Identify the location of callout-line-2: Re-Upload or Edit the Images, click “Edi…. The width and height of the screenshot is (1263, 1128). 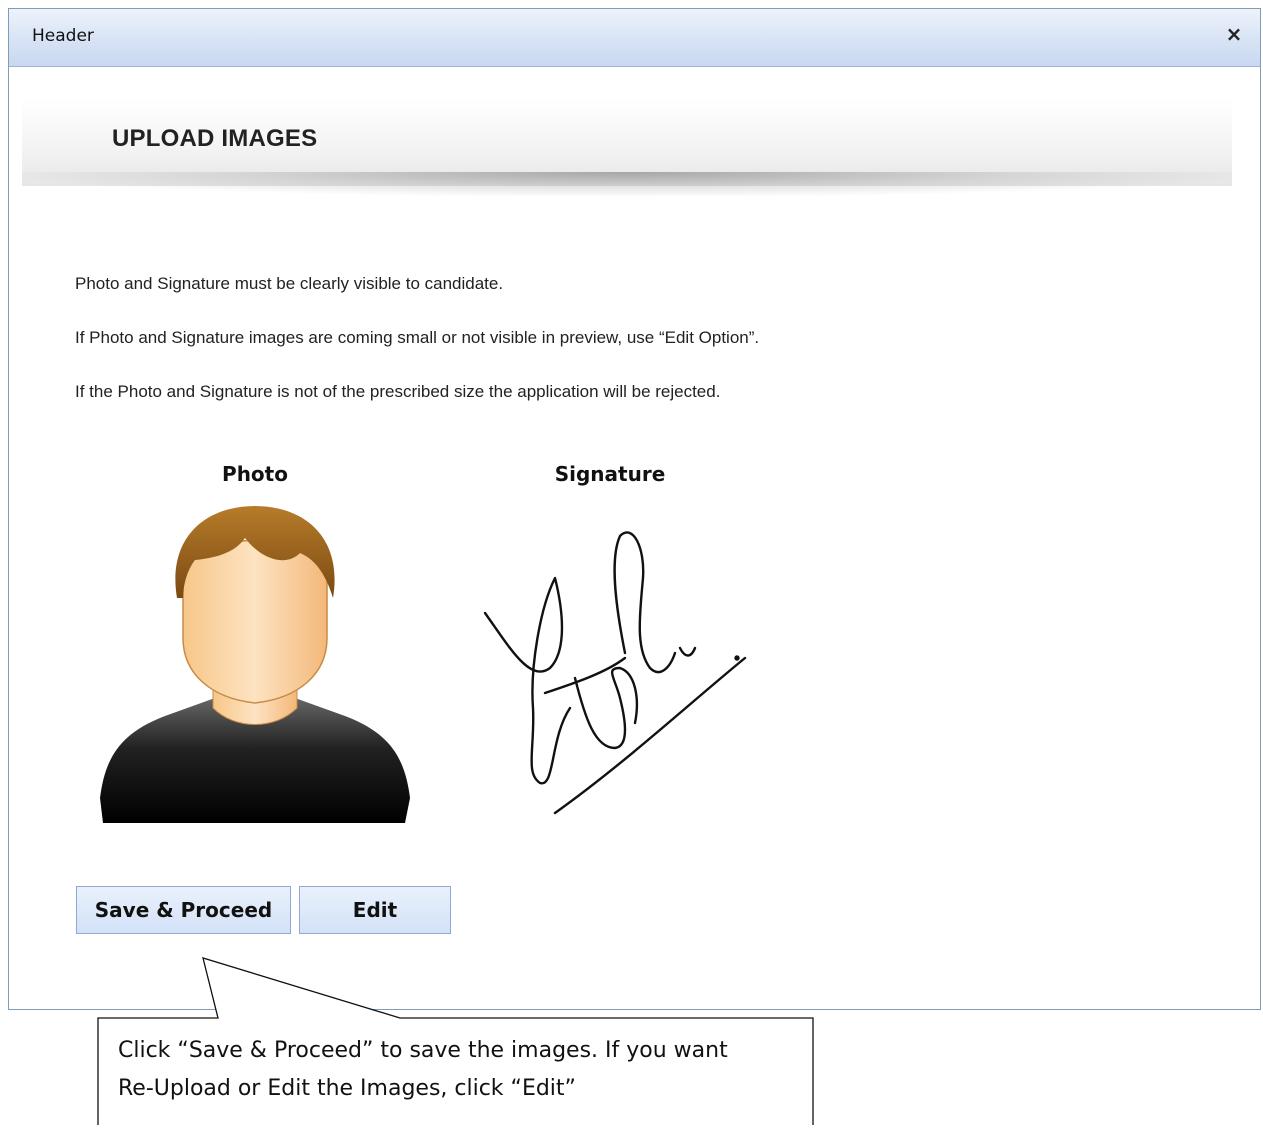
(347, 1088).